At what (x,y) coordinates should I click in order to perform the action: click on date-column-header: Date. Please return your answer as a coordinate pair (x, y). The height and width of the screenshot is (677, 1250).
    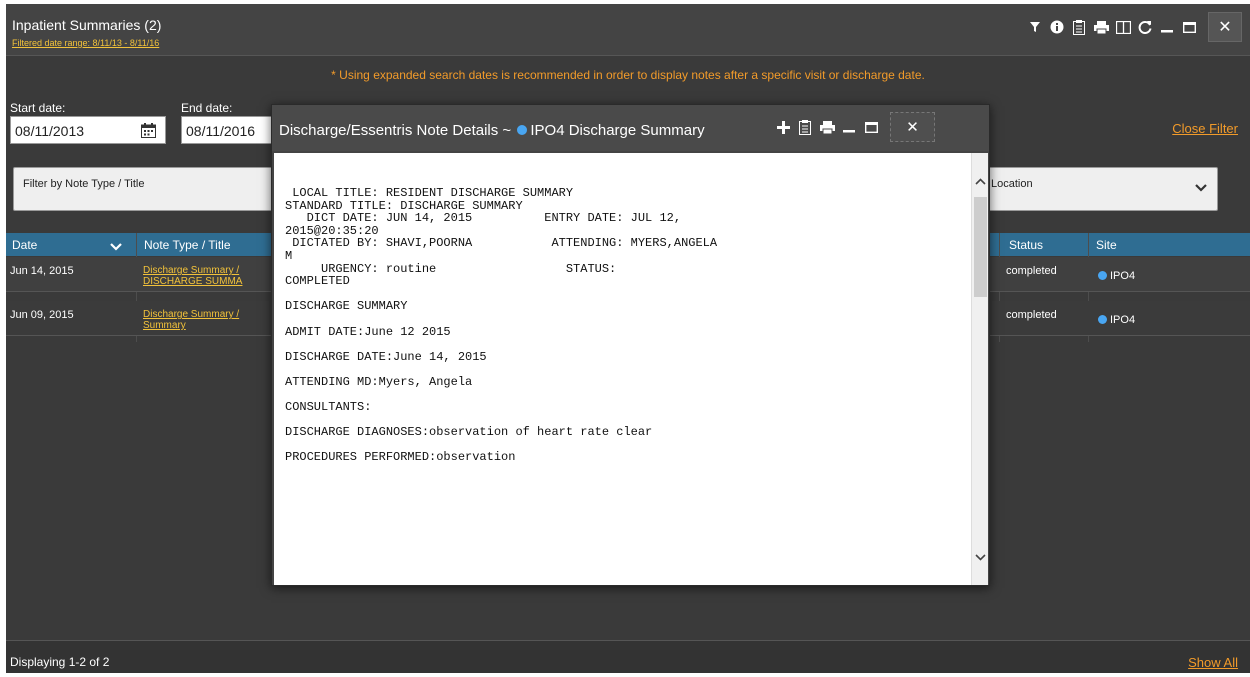
    Looking at the image, I should click on (24, 245).